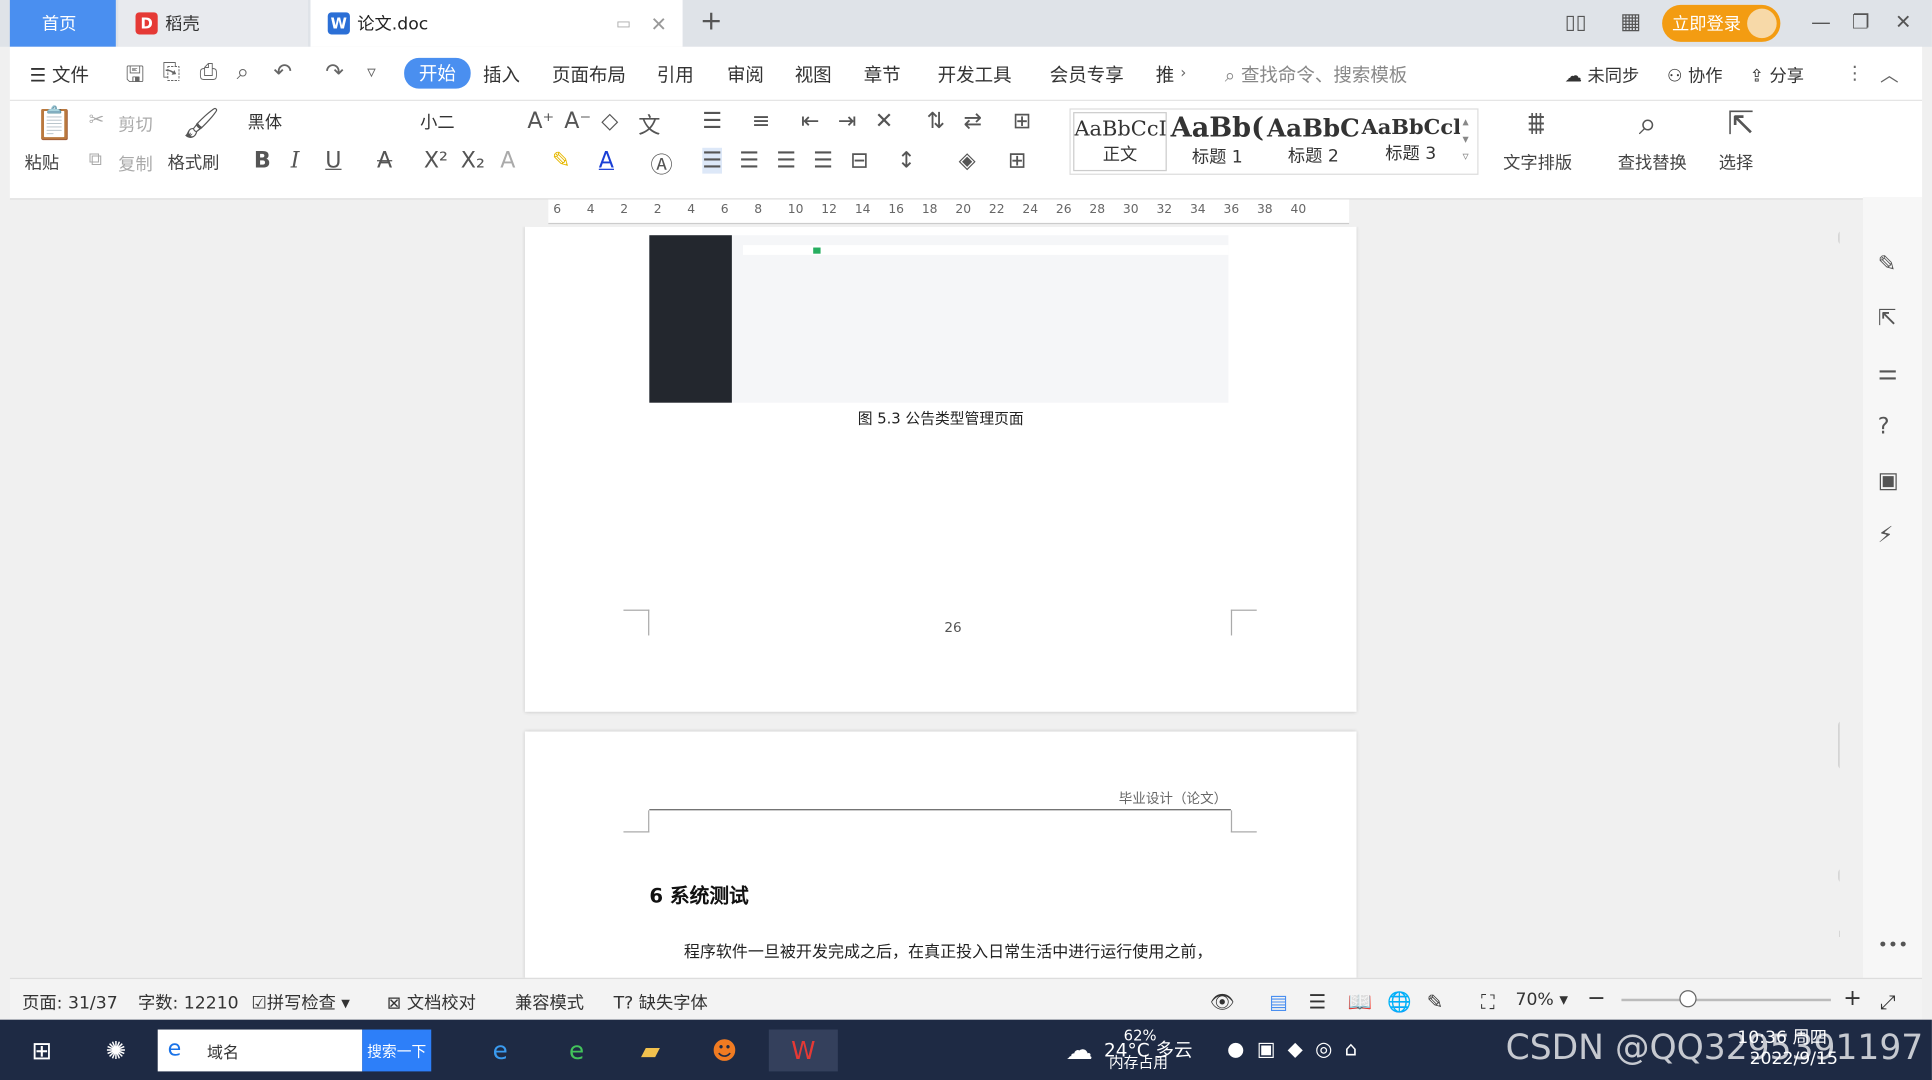  I want to click on ruler-bar: 6 4 2 2 4 6 8 10 12 14 16 18 20 22 24 26 28 30 32 34 36 38 40, so click(949, 212).